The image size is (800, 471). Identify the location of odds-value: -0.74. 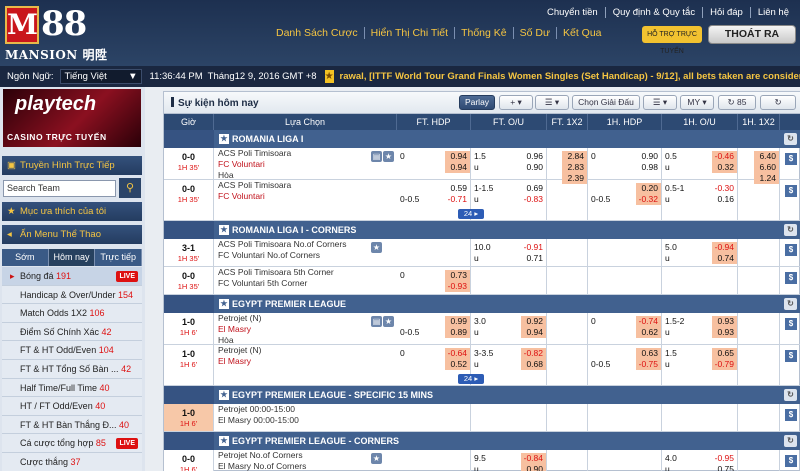
(648, 321).